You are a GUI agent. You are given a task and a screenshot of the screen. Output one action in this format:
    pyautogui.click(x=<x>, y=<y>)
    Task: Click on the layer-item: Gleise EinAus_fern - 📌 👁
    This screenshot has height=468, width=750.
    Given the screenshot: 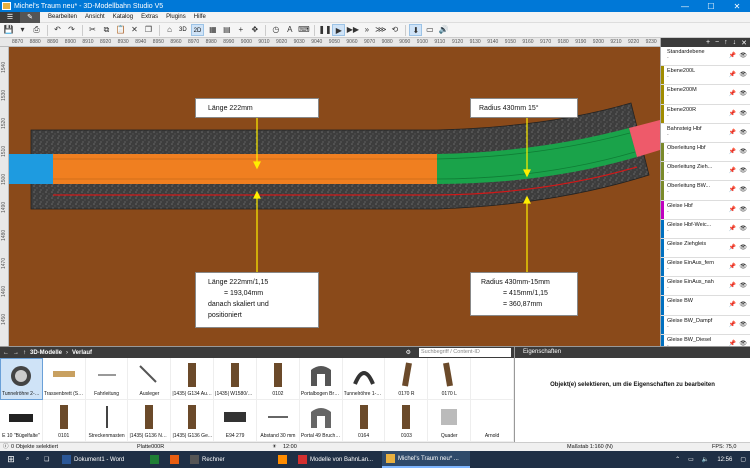 What is the action you would take?
    pyautogui.click(x=705, y=268)
    